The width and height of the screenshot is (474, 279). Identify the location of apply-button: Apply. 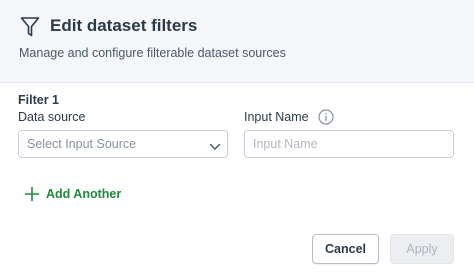
(422, 249).